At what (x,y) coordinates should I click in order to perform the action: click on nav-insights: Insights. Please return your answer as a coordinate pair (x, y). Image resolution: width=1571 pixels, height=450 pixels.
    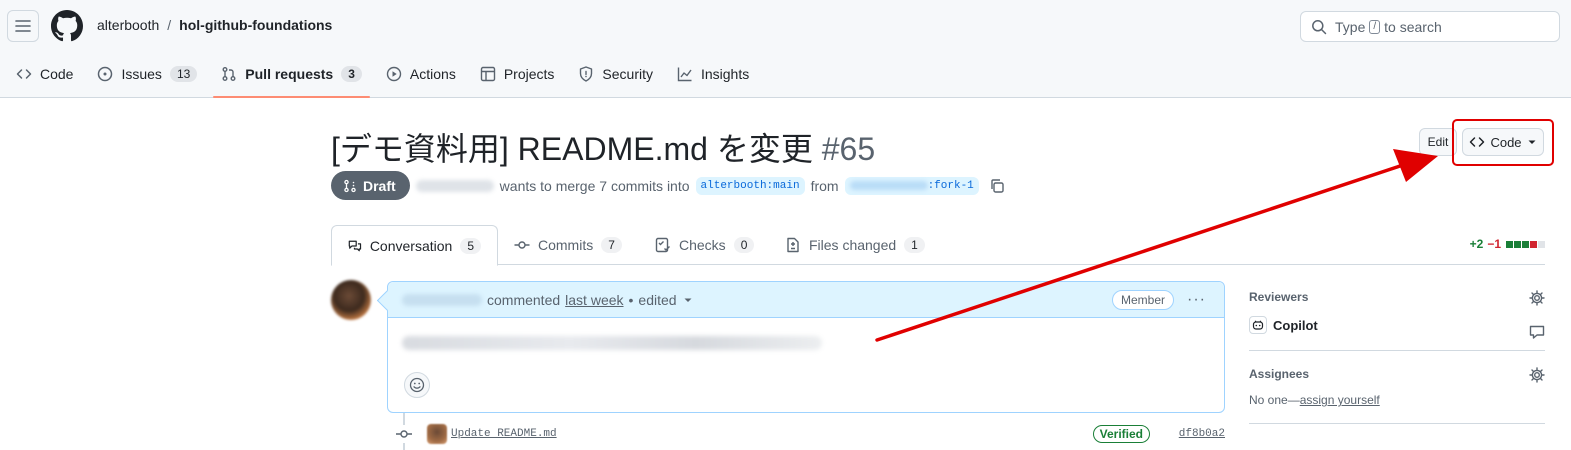
    Looking at the image, I should click on (713, 74).